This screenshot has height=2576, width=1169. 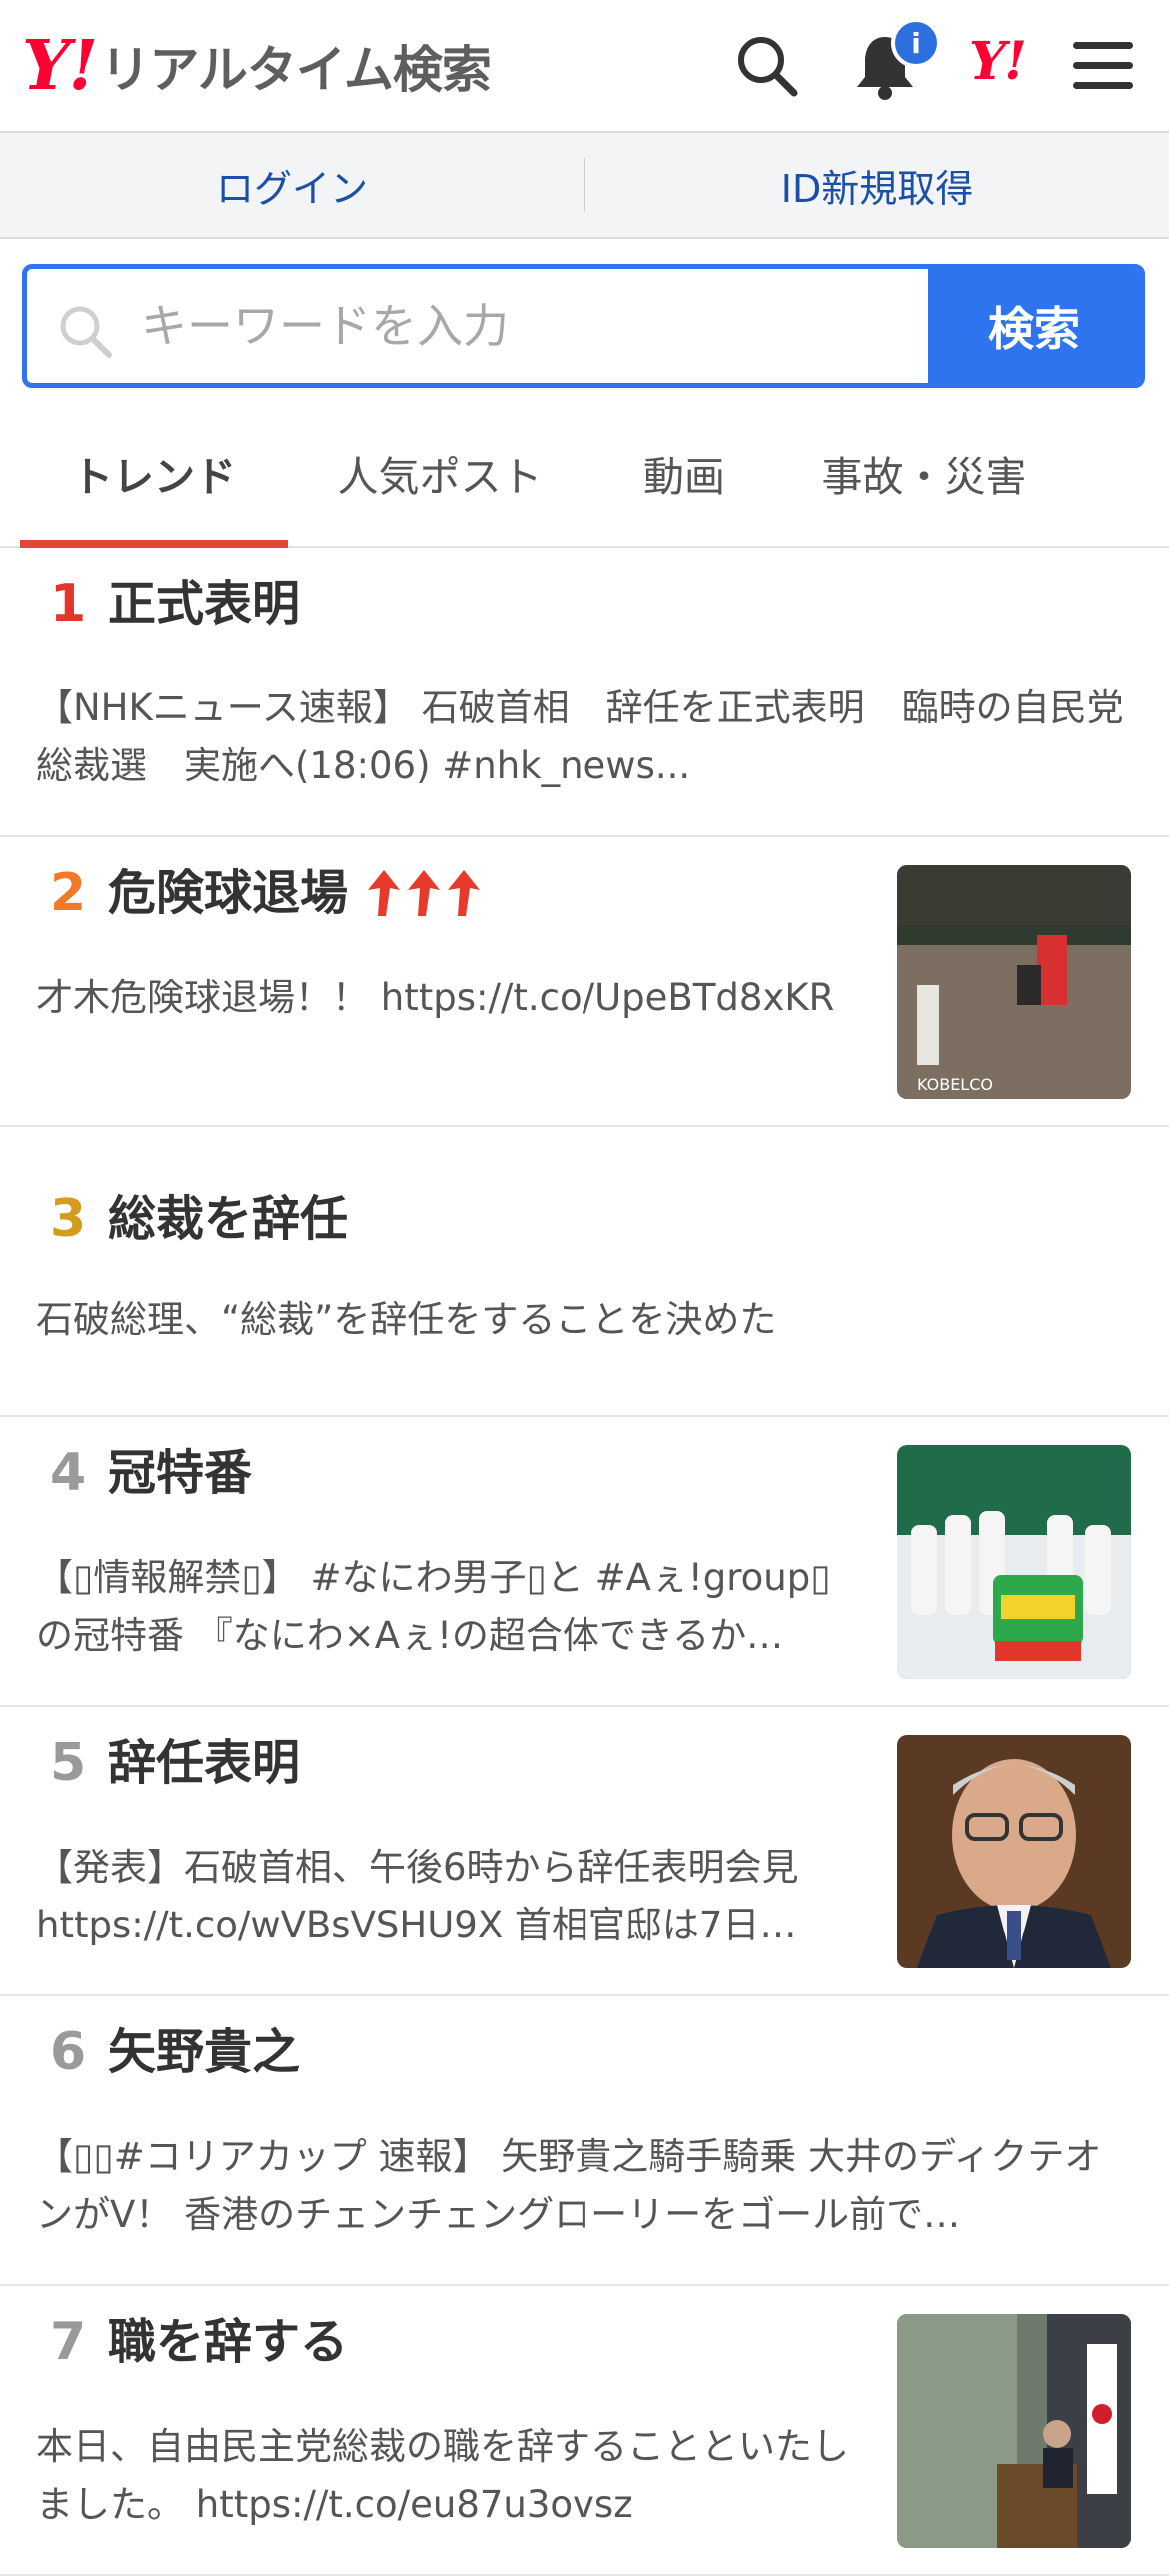 I want to click on search-input, so click(x=538, y=326).